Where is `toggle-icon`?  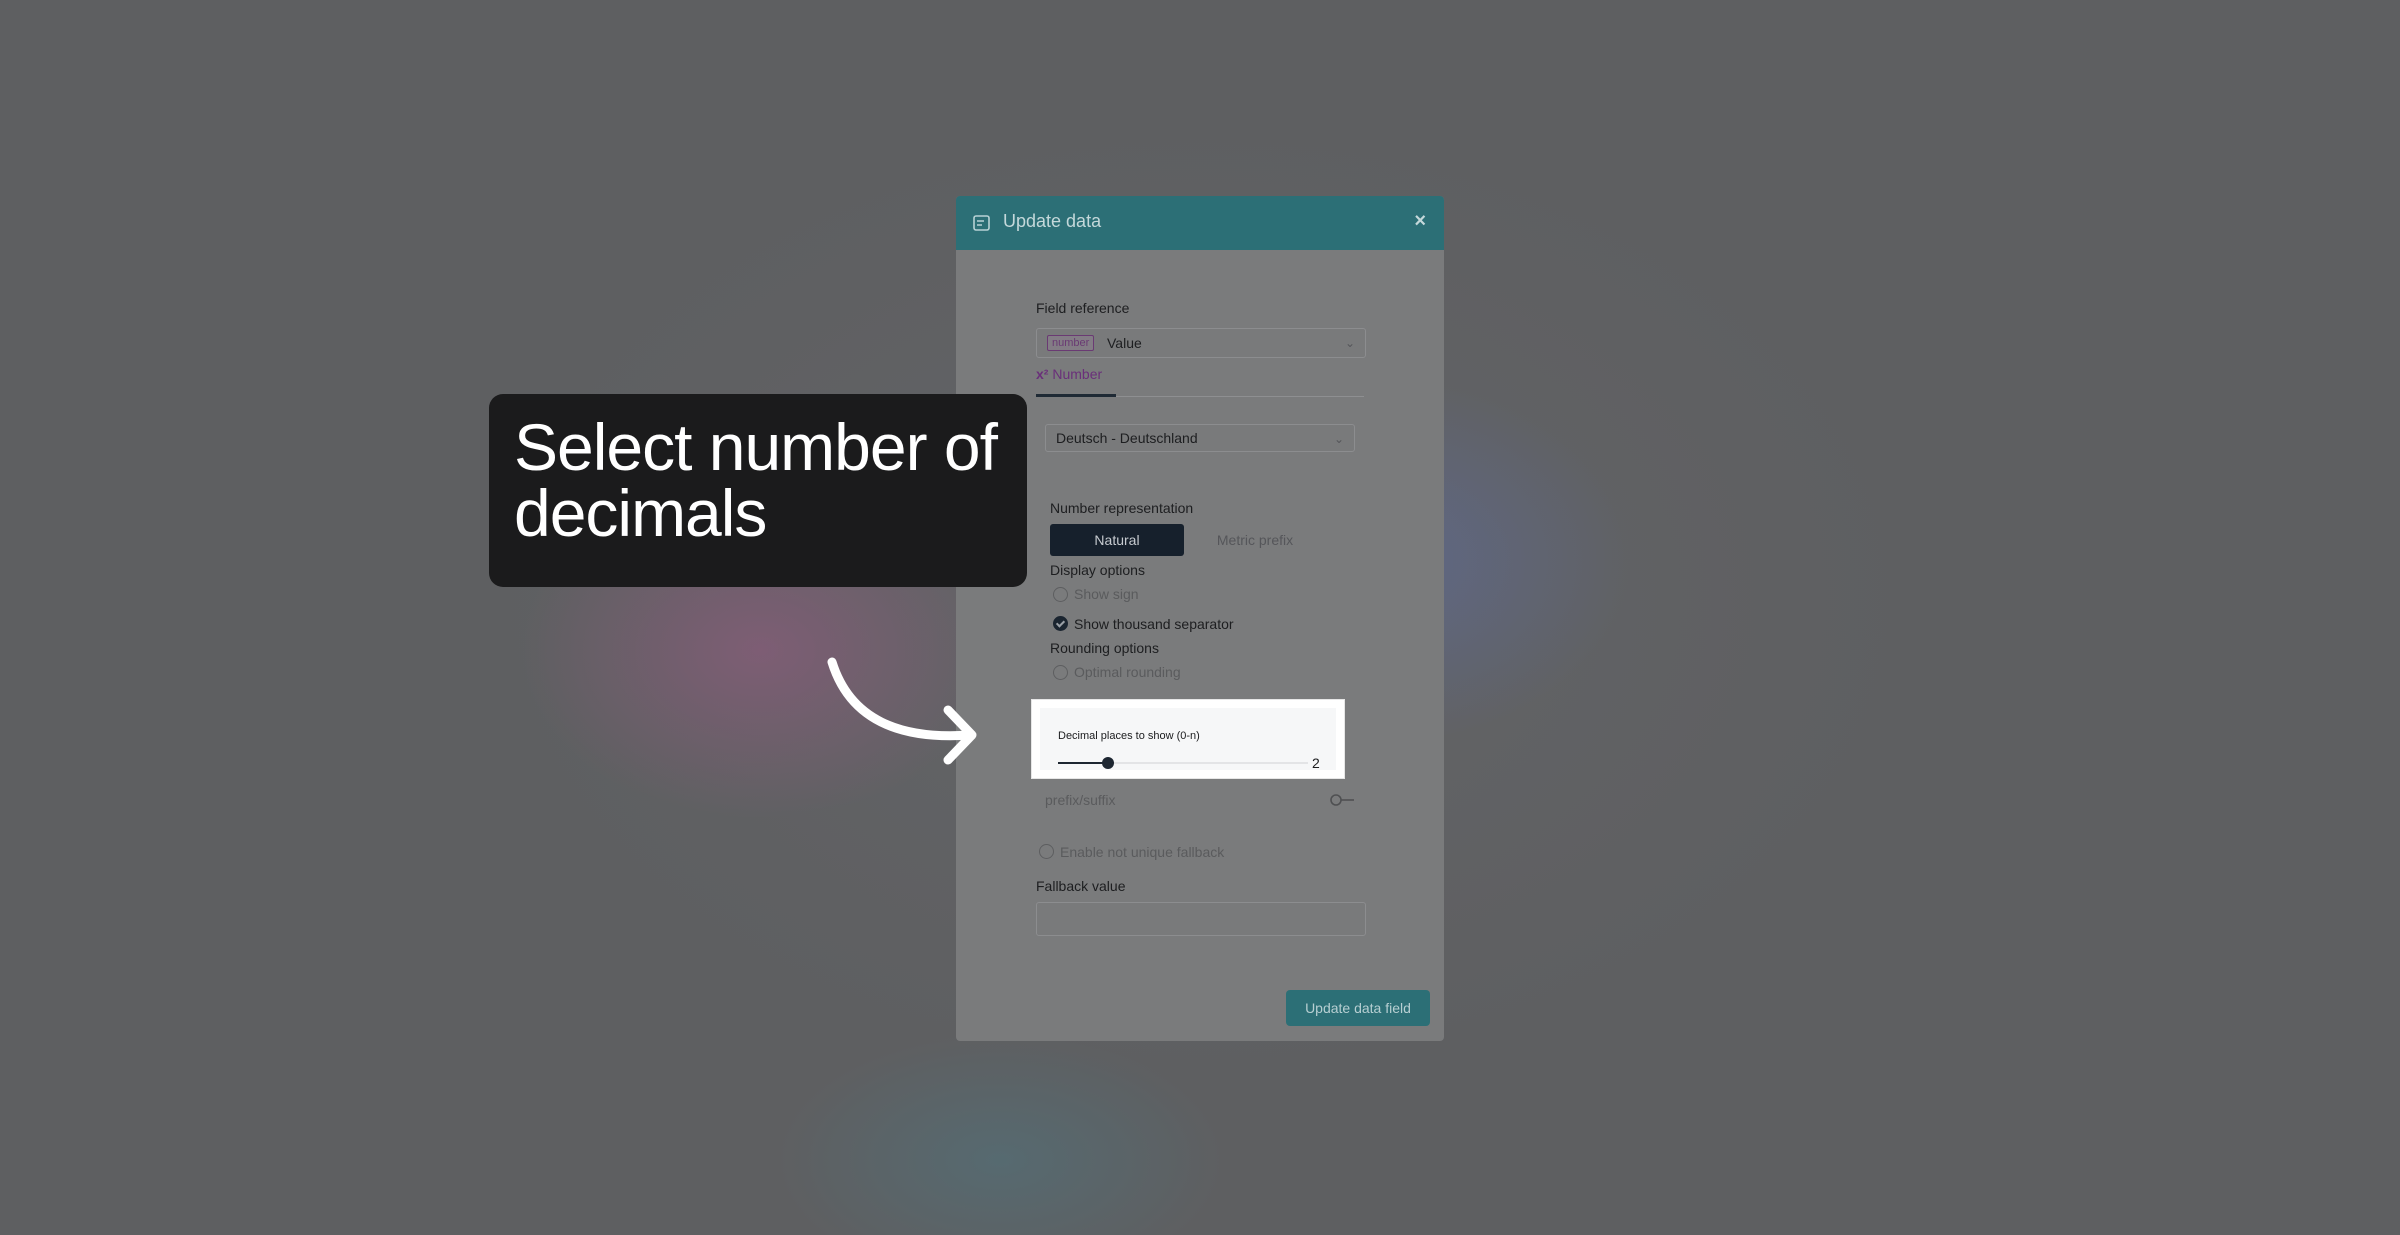
toggle-icon is located at coordinates (1343, 800).